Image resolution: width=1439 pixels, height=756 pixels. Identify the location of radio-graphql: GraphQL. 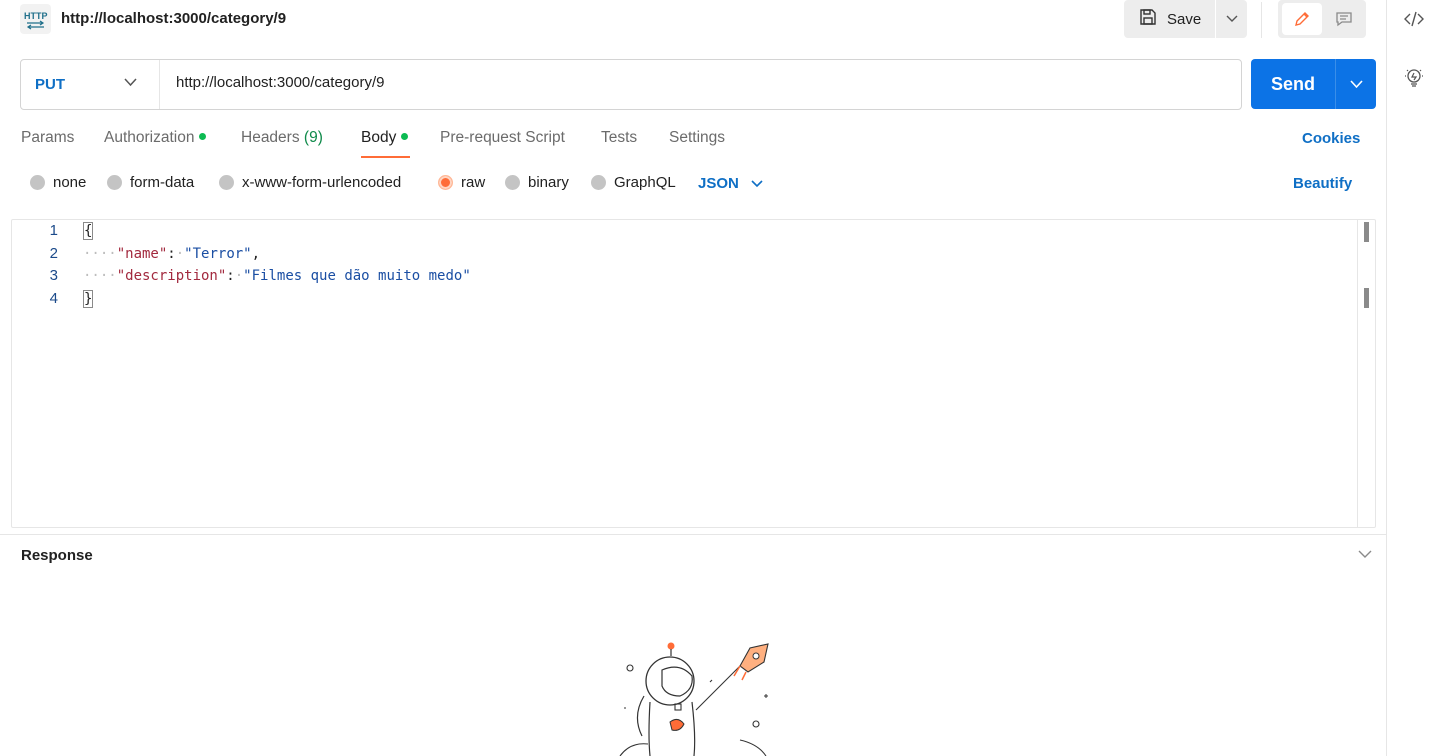
(633, 182).